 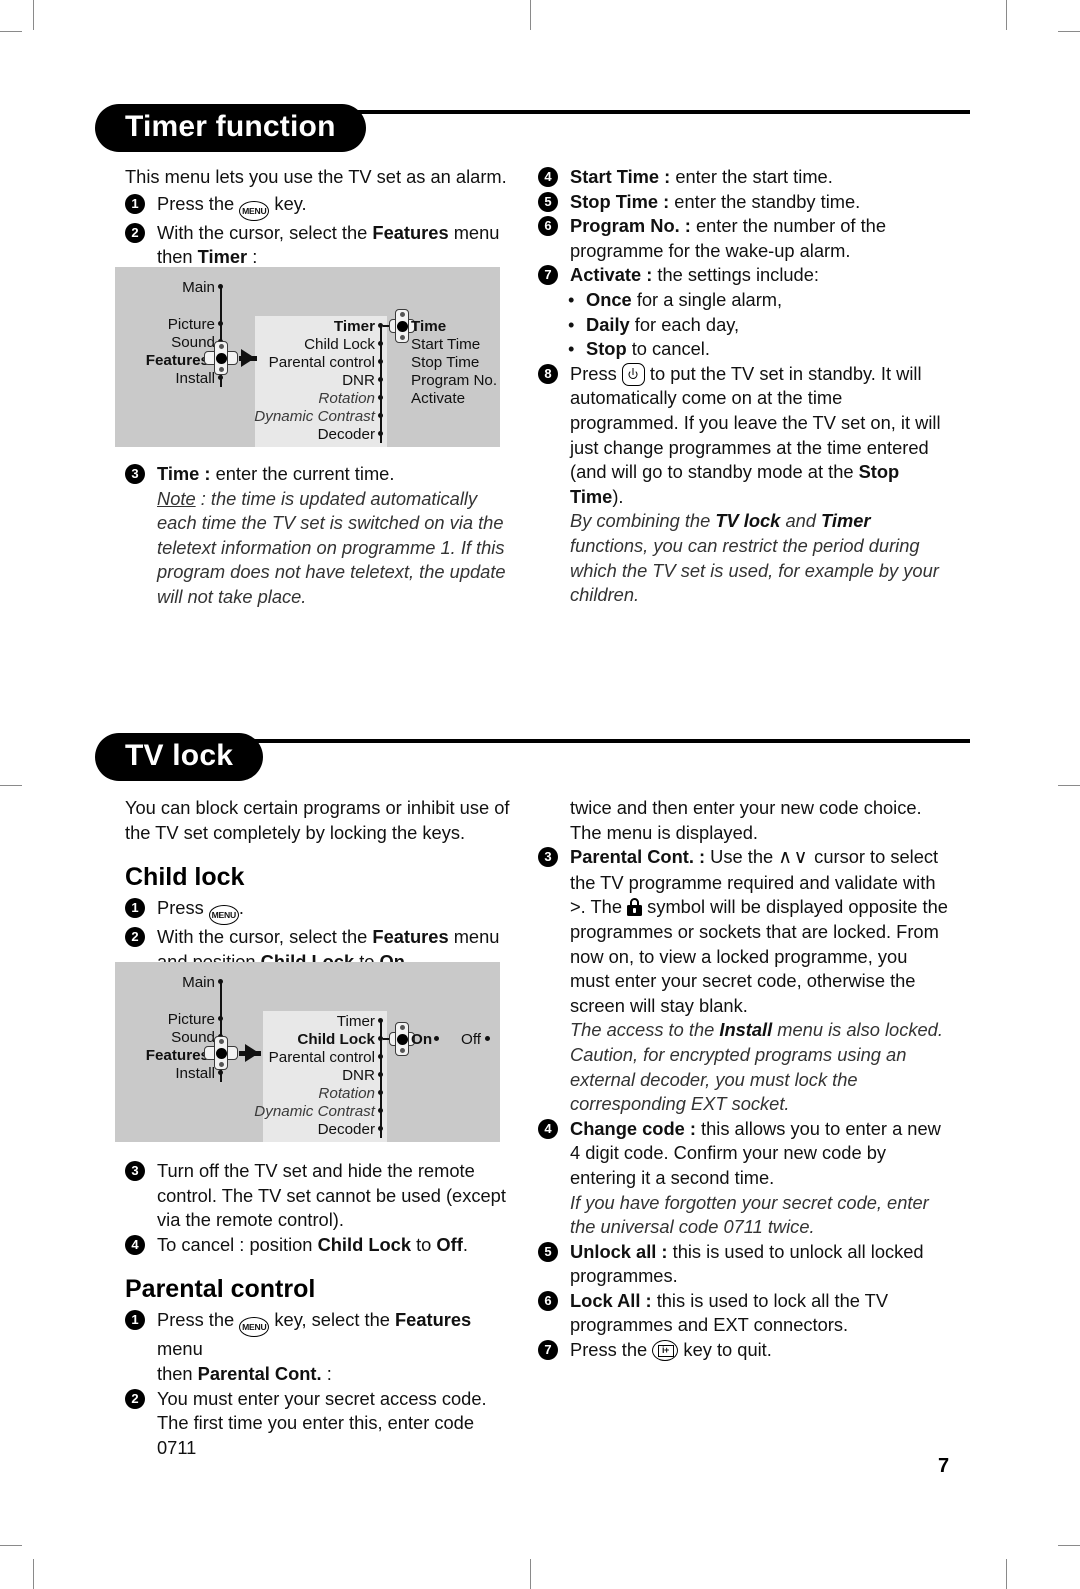 I want to click on parental-step-7: 7 Press the i+ key to quit., so click(x=744, y=1350).